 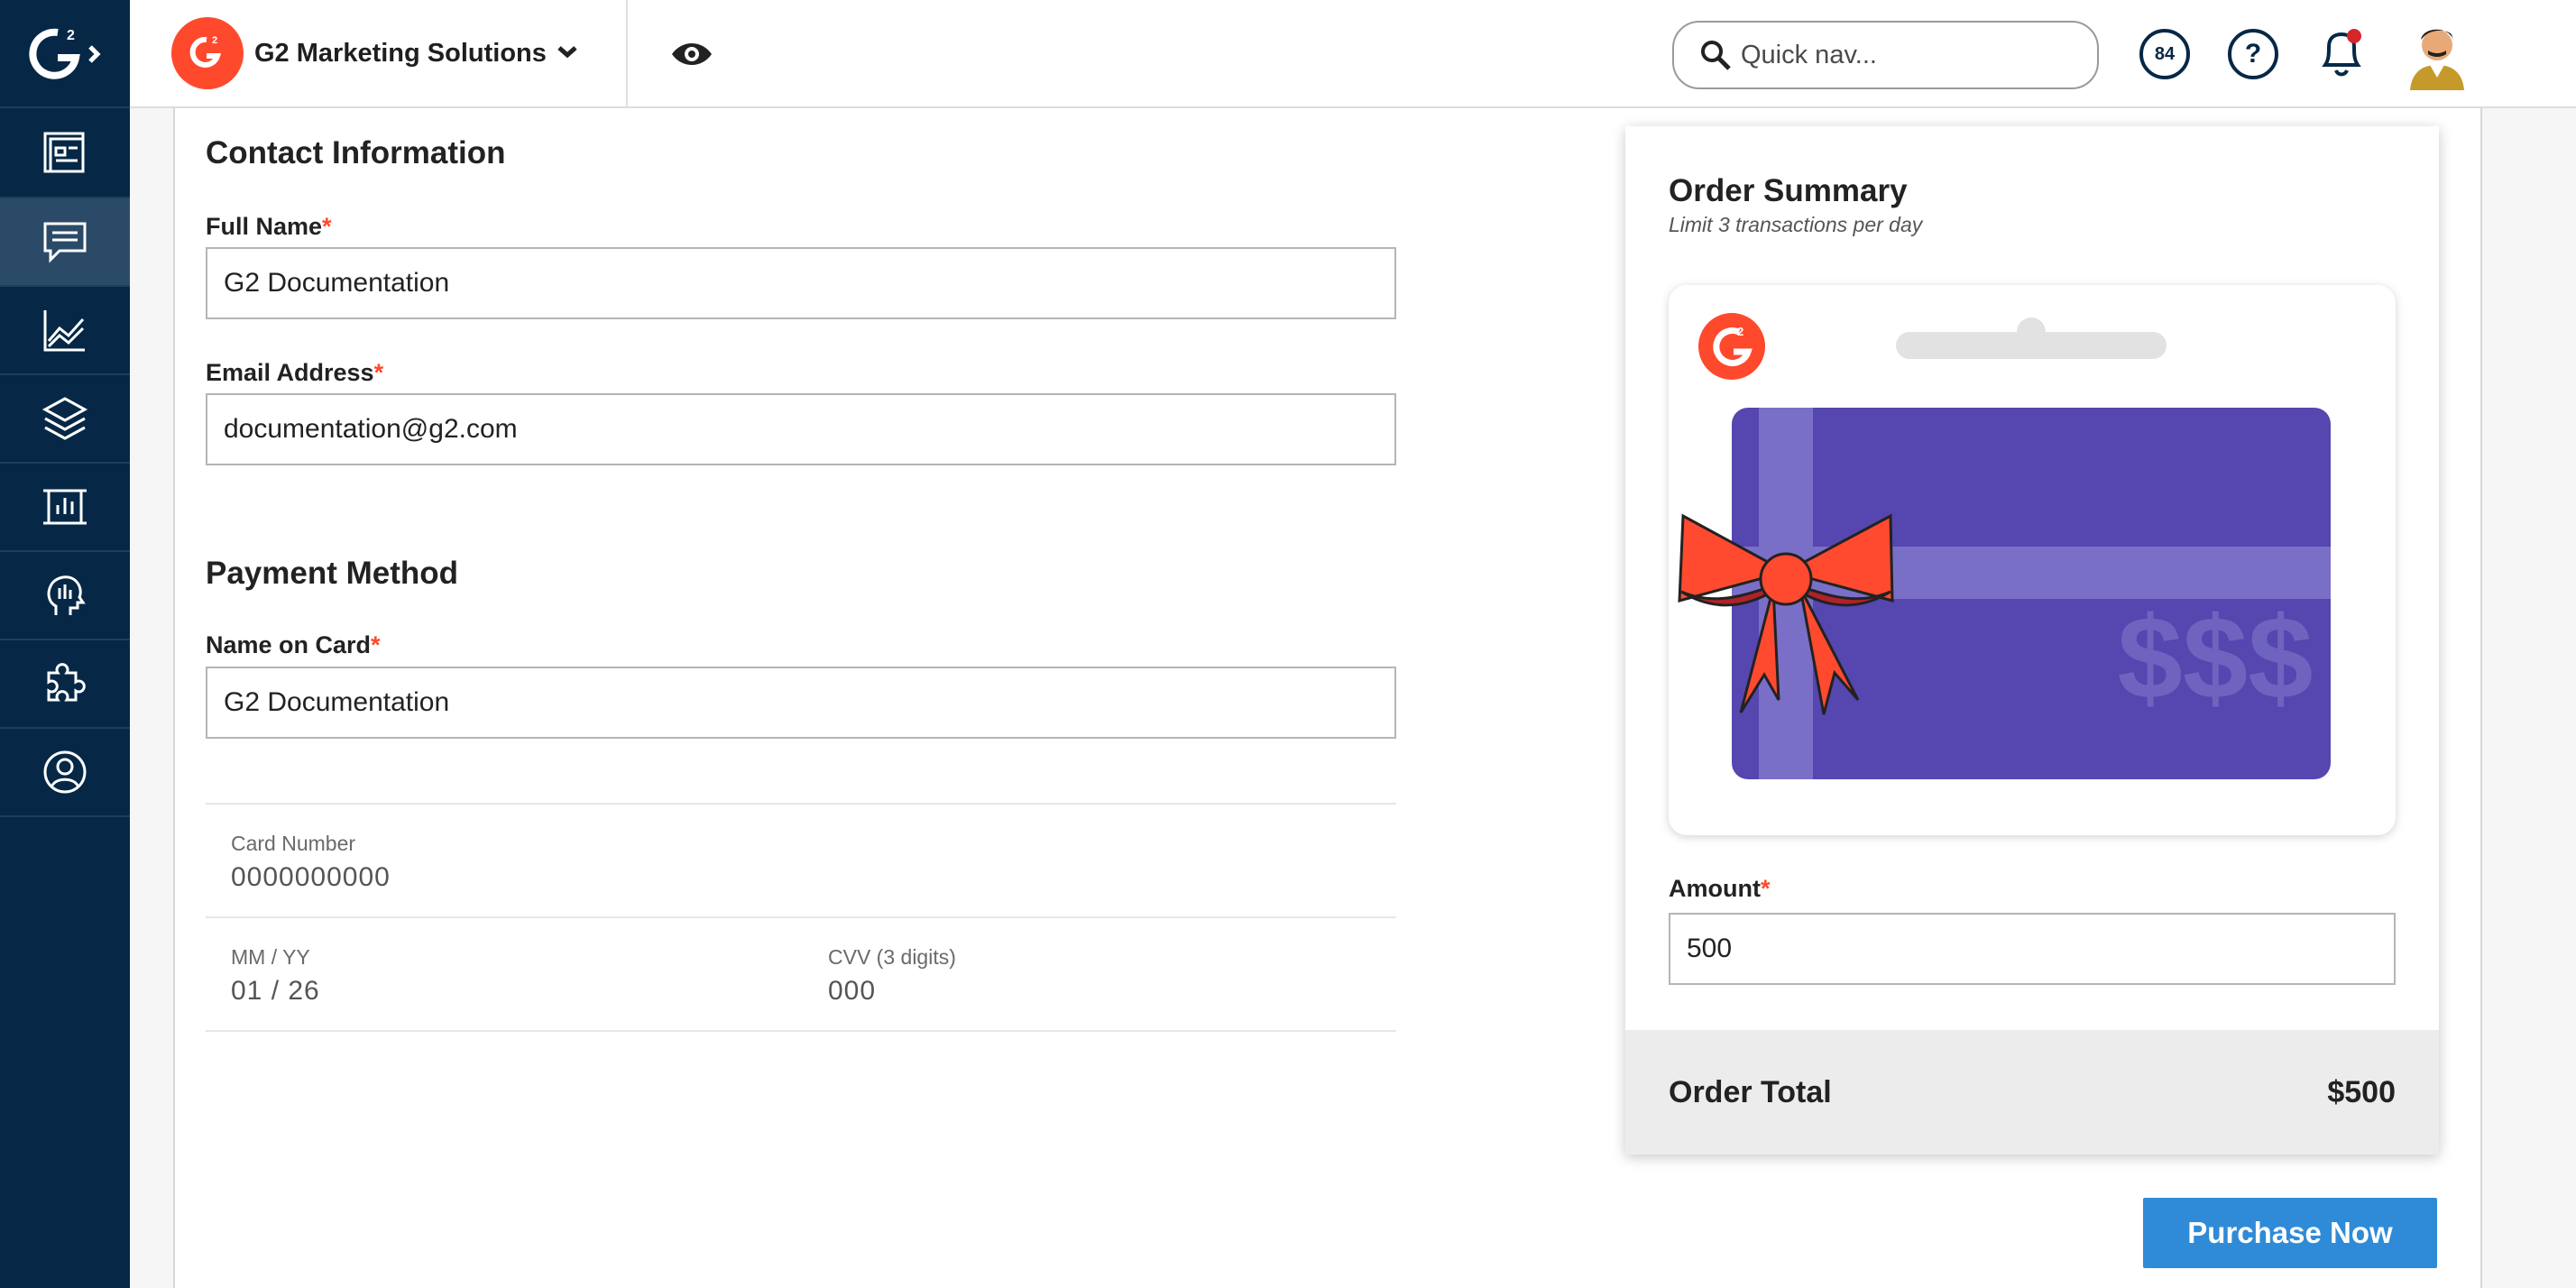 I want to click on search-icon, so click(x=1716, y=56).